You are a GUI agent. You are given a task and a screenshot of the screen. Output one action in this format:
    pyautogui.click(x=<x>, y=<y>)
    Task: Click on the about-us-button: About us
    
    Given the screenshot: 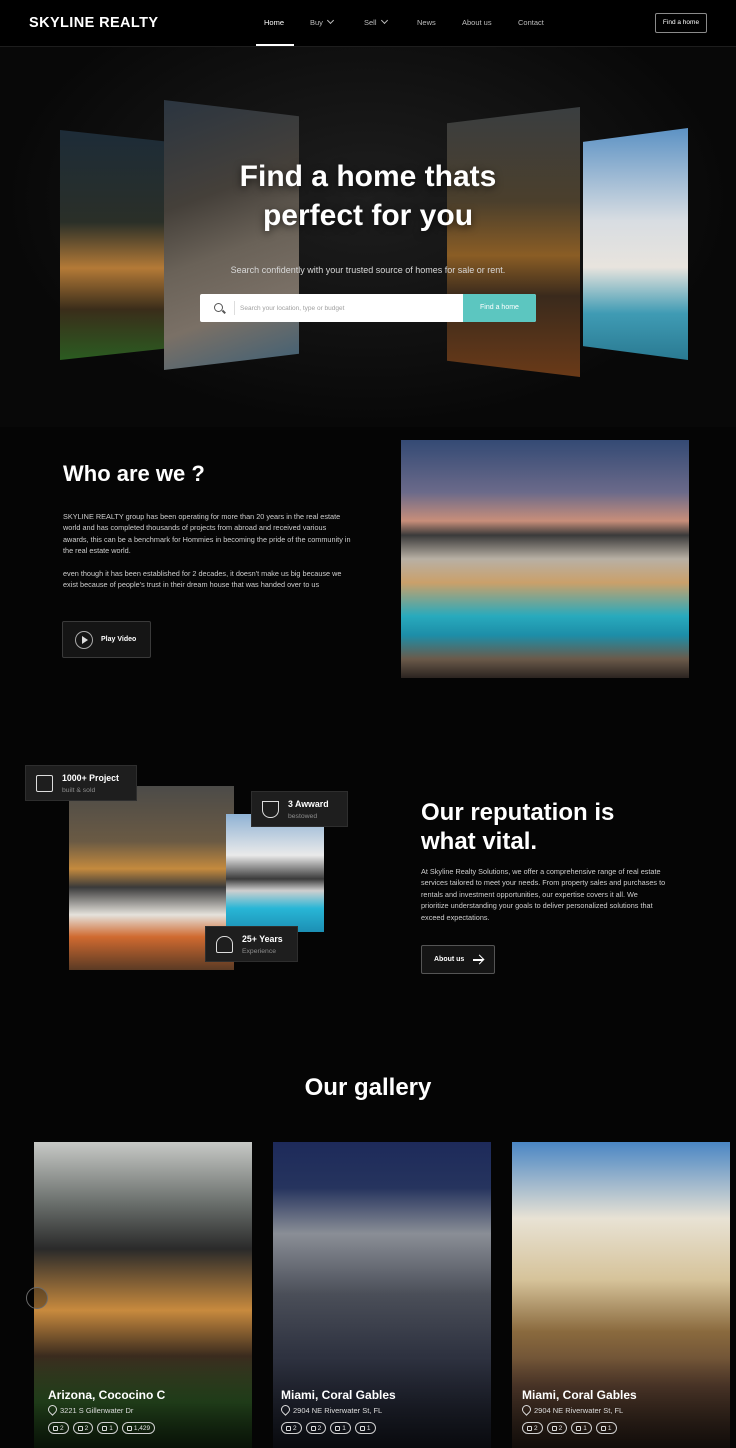 What is the action you would take?
    pyautogui.click(x=458, y=959)
    